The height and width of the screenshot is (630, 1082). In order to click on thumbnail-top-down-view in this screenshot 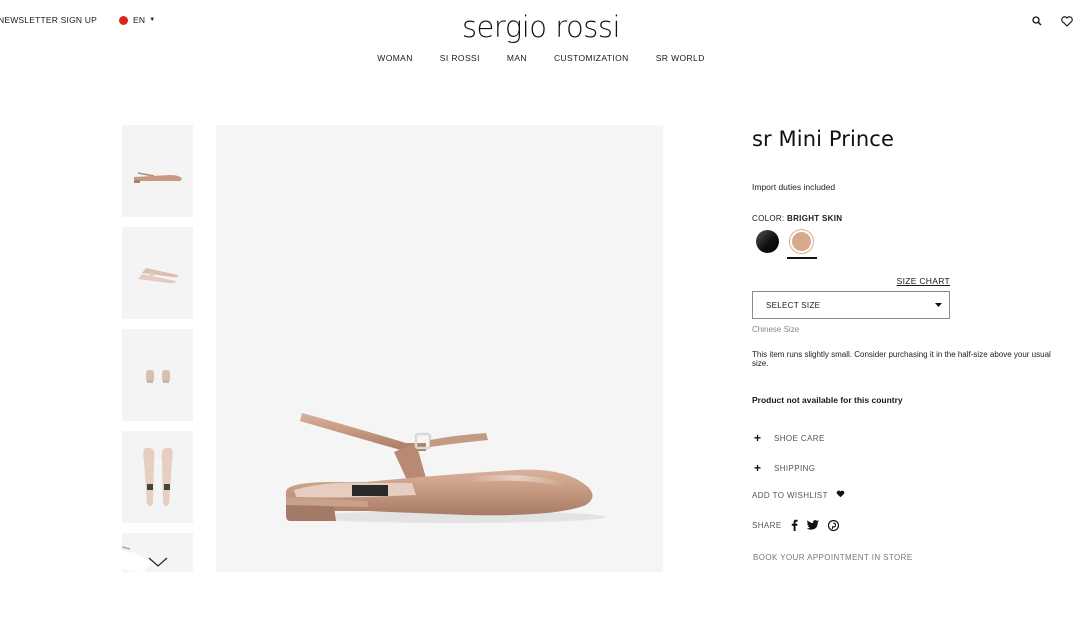, I will do `click(157, 477)`.